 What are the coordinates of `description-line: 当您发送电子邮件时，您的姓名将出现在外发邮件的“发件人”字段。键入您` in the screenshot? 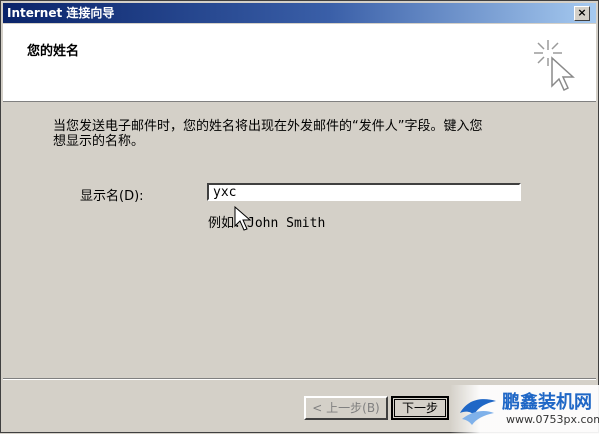 It's located at (268, 126).